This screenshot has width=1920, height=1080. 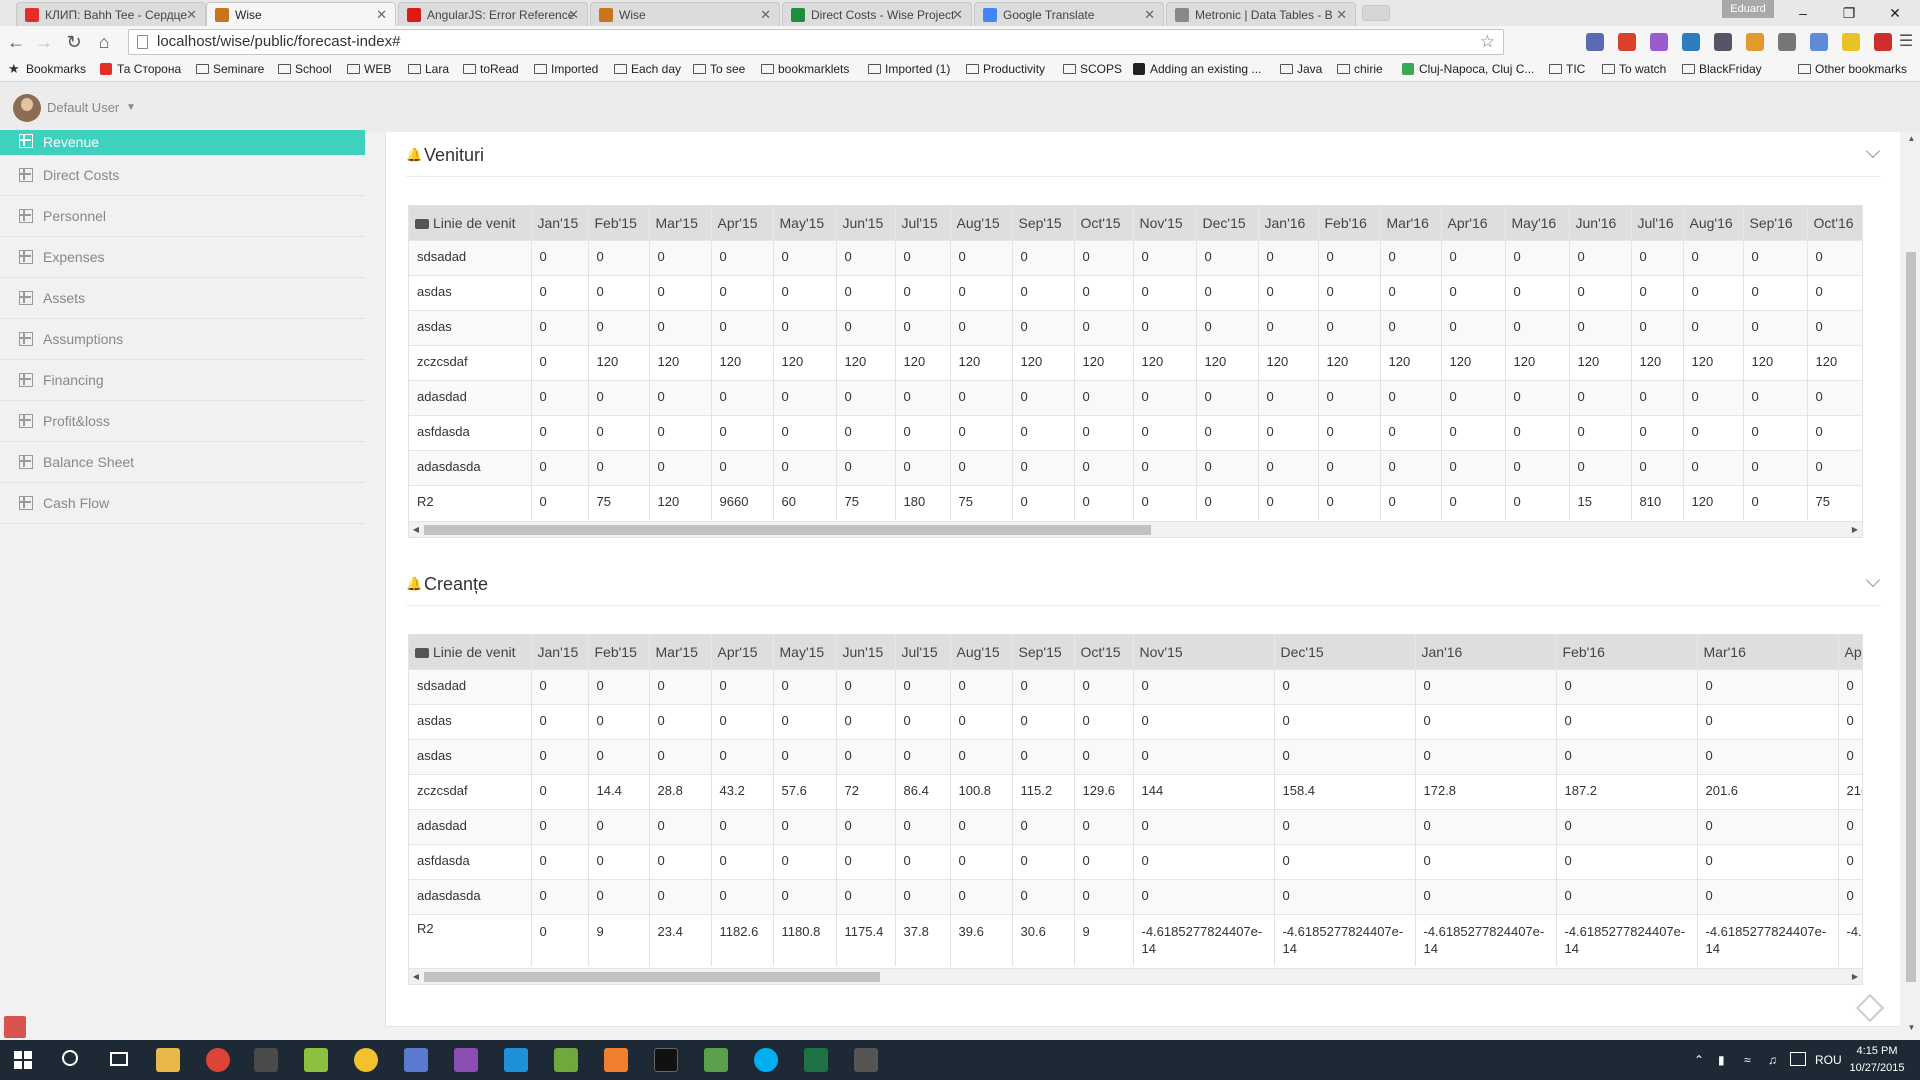 I want to click on column-header-month: Sep'15, so click(x=1043, y=223).